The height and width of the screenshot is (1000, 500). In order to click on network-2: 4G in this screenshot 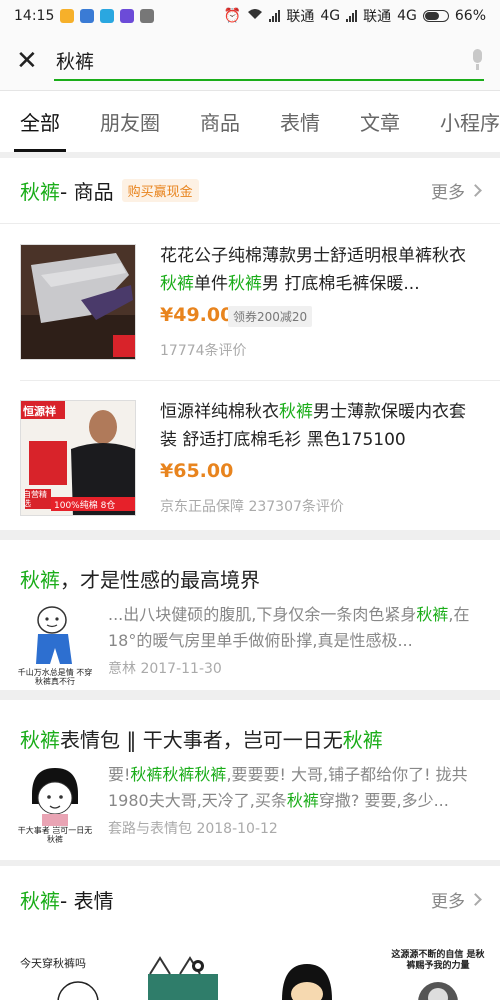, I will do `click(407, 16)`.